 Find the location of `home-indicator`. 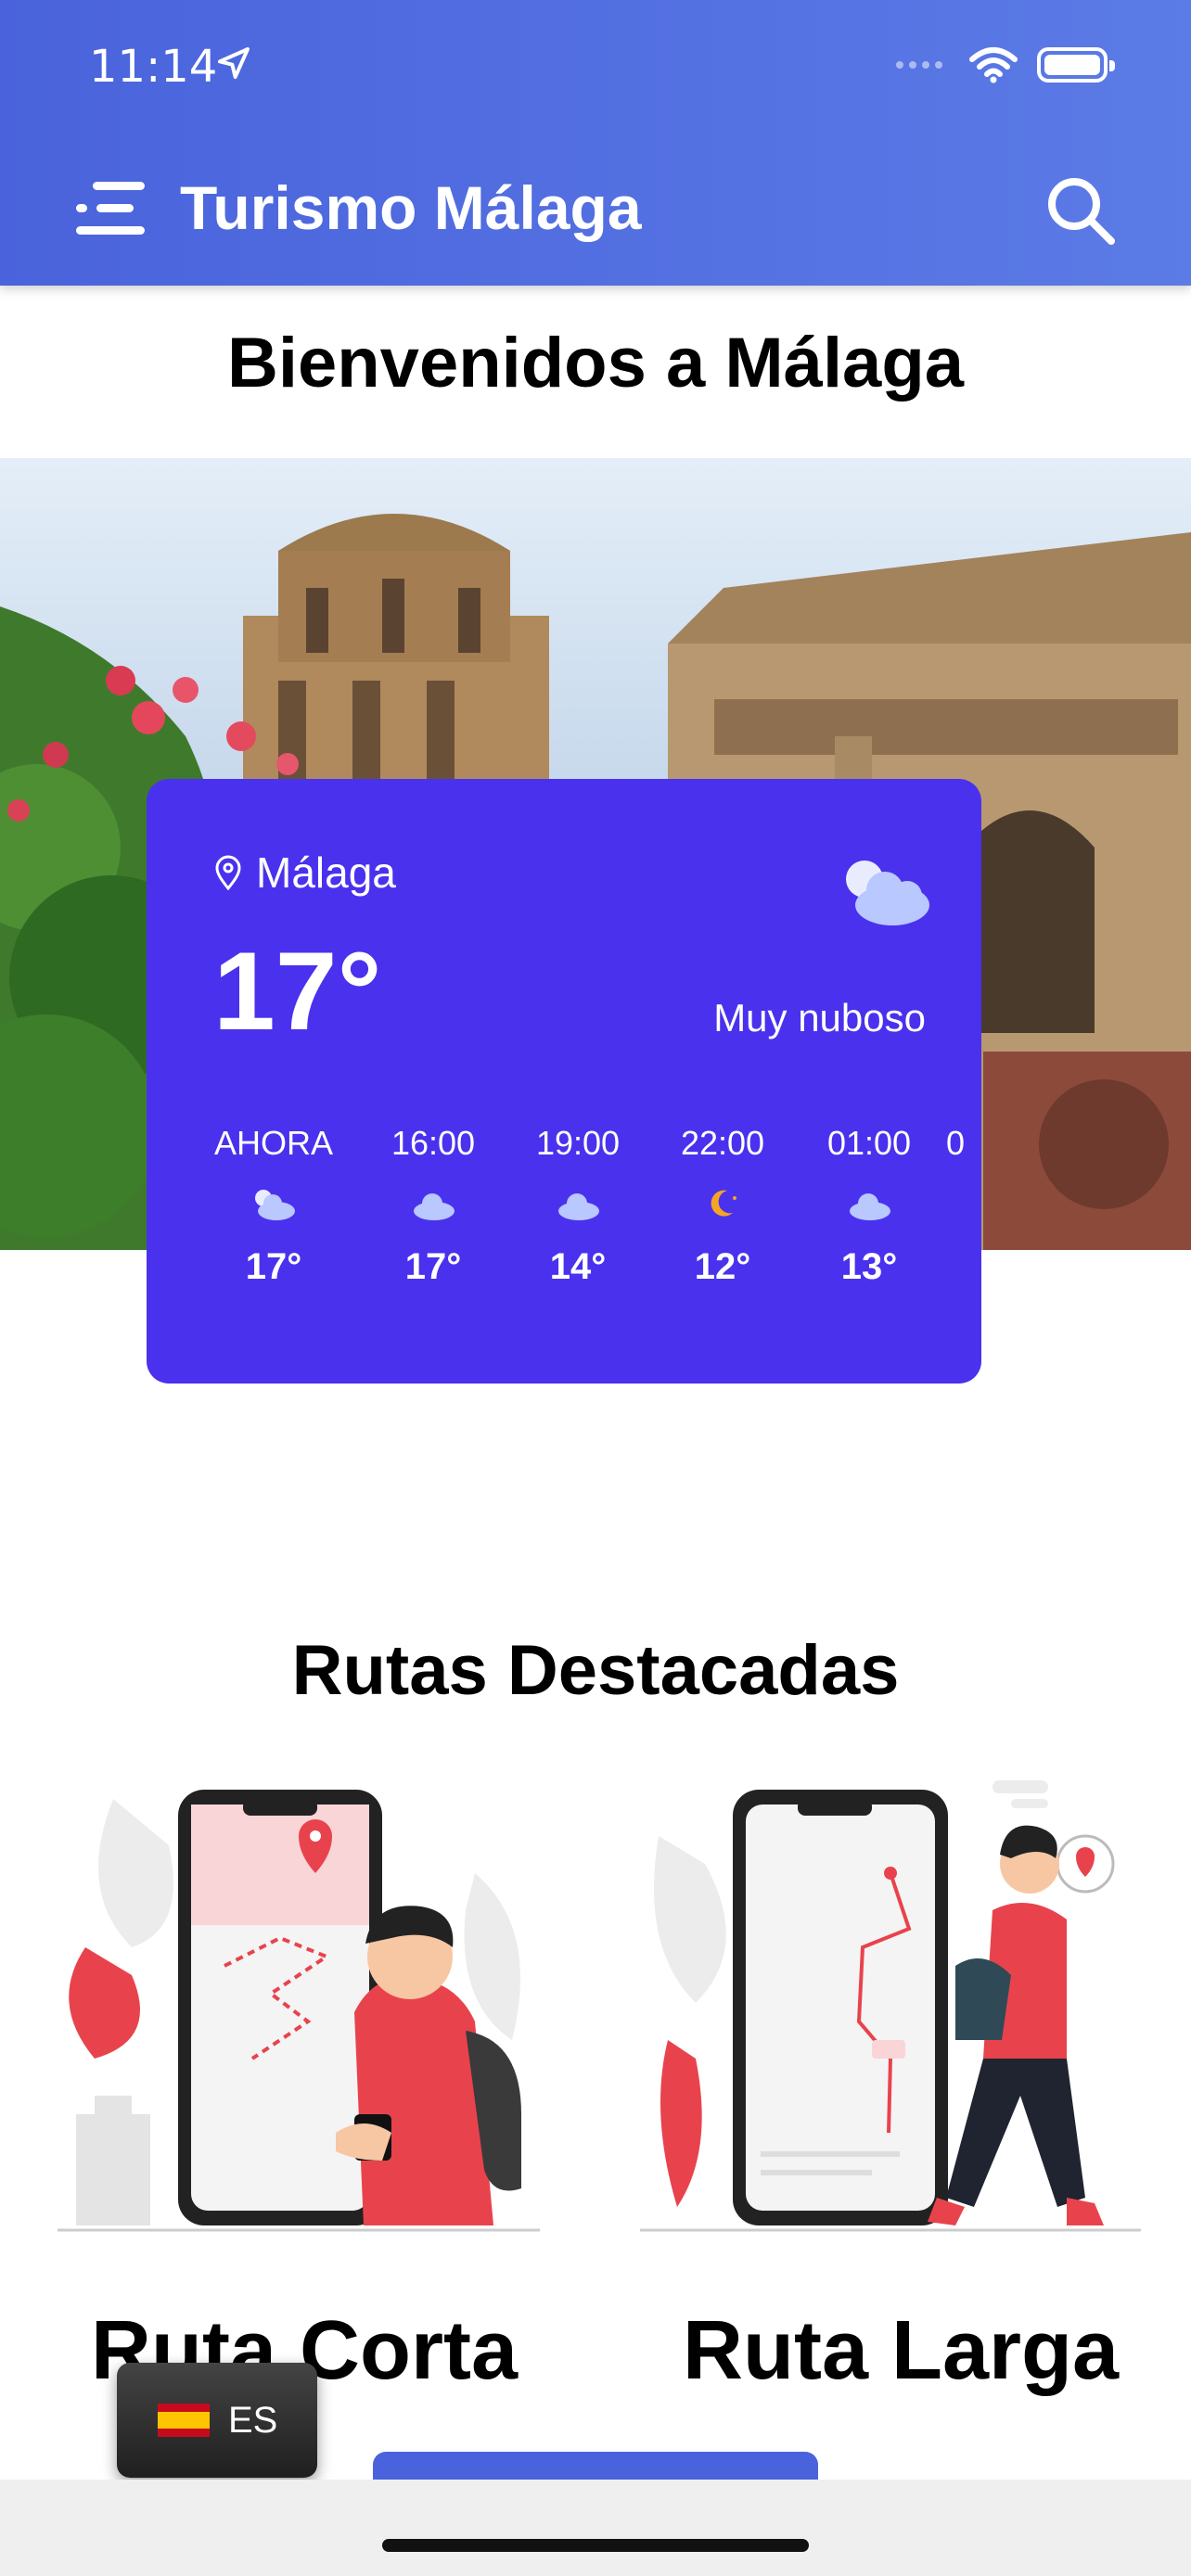

home-indicator is located at coordinates (595, 2545).